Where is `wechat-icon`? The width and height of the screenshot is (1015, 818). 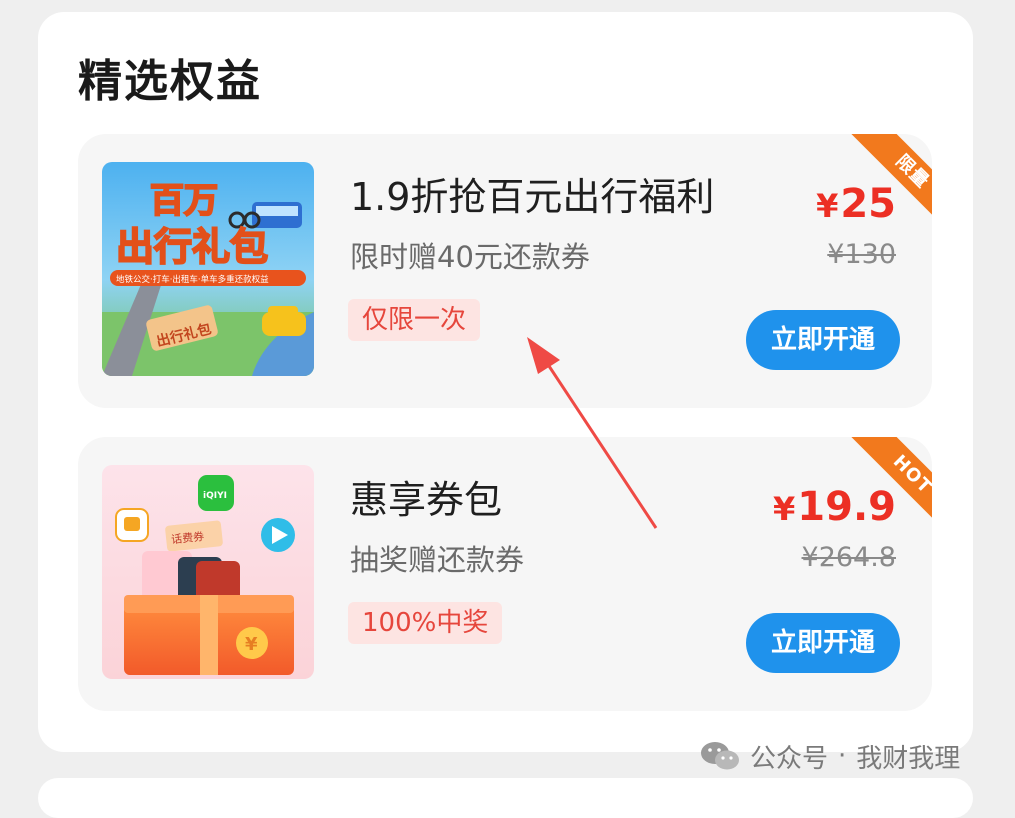
wechat-icon is located at coordinates (720, 756).